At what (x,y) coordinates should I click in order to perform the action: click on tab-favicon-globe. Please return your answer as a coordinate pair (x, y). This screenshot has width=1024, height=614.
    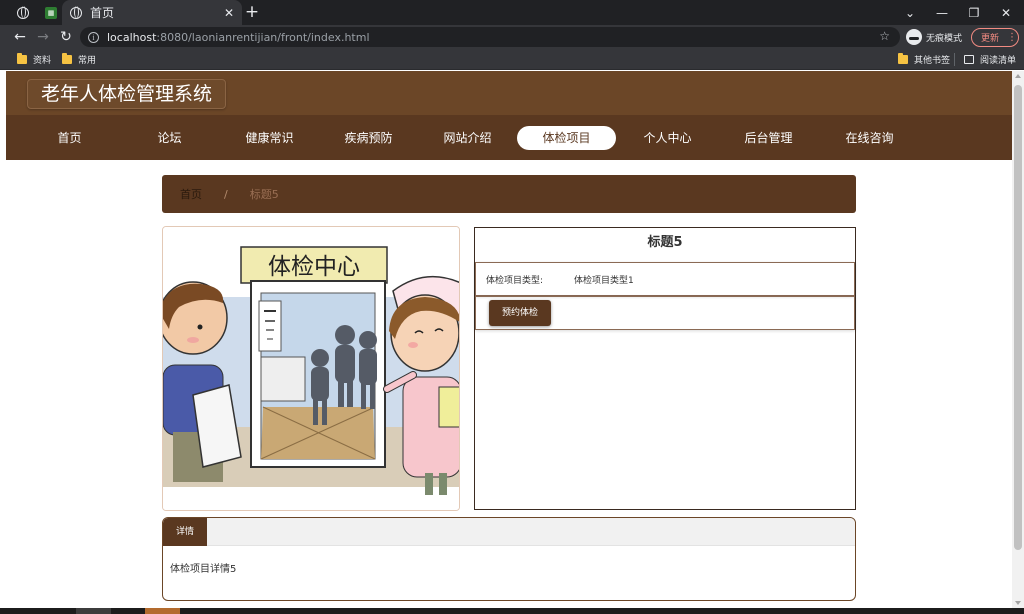
    Looking at the image, I should click on (23, 12).